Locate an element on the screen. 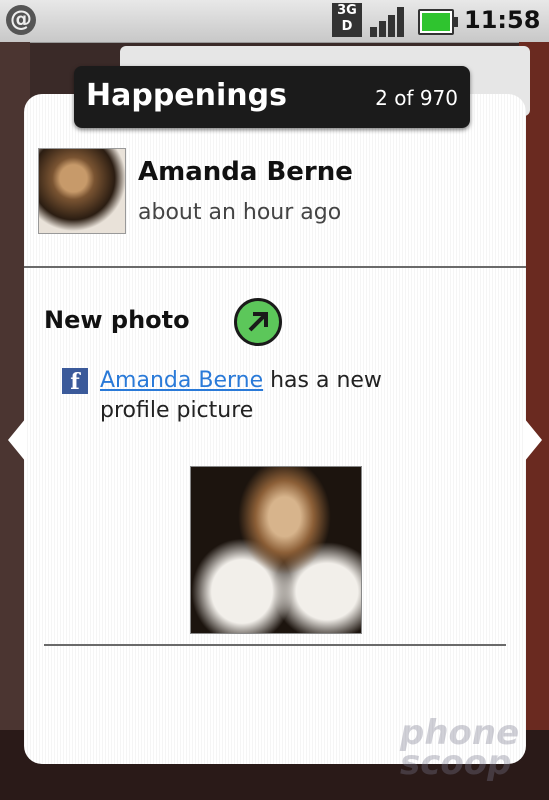 The width and height of the screenshot is (549, 800). popup-header: Happenings 2 of 970 is located at coordinates (272, 97).